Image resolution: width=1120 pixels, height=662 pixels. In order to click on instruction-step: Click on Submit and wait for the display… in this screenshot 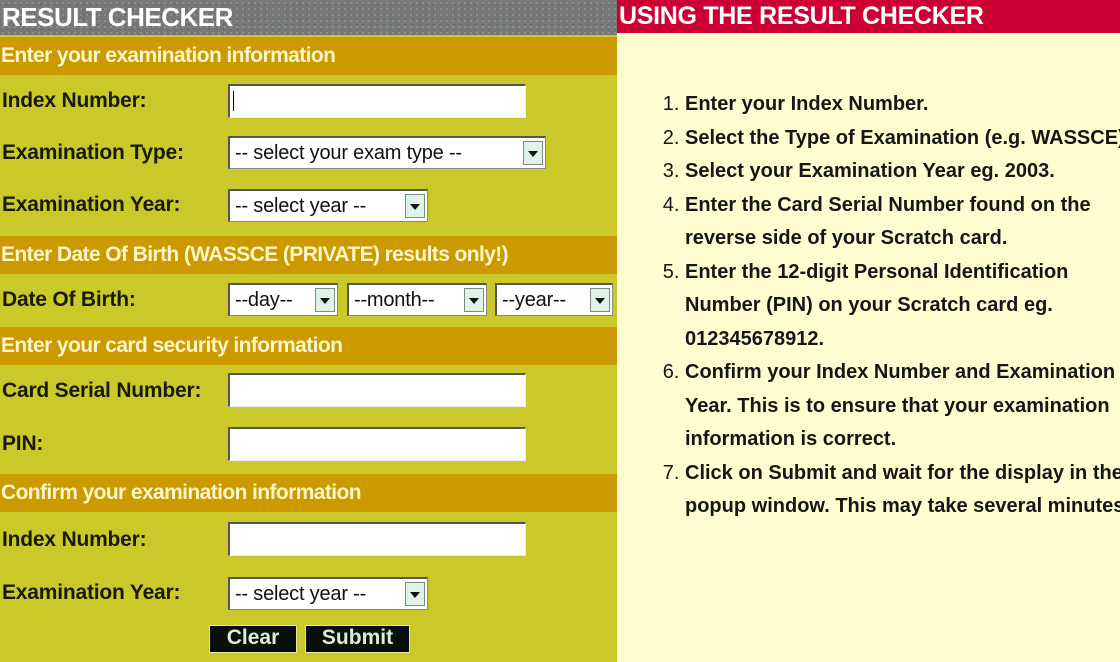, I will do `click(902, 490)`.